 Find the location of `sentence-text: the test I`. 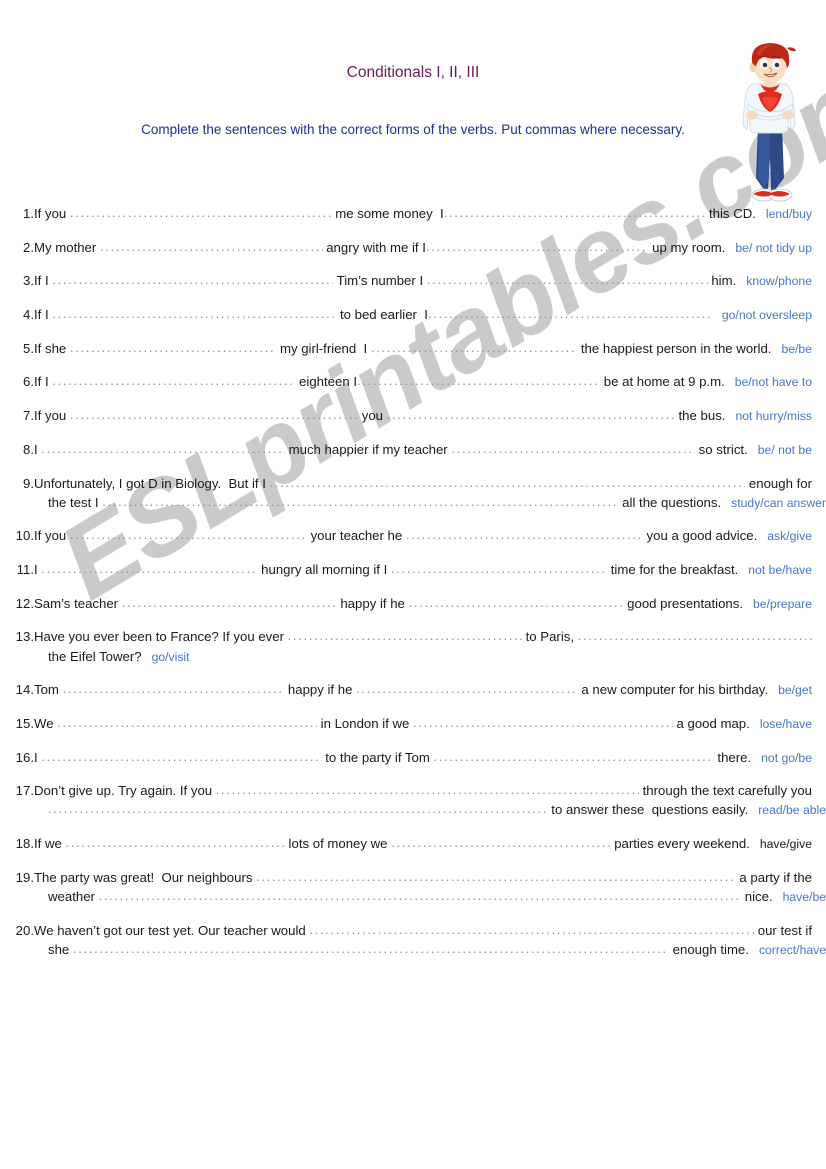

sentence-text: the test I is located at coordinates (75, 502).